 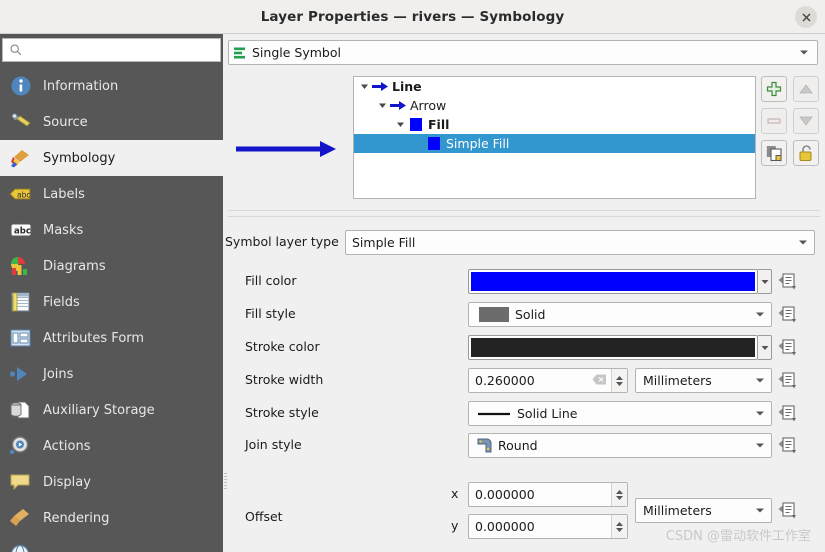 What do you see at coordinates (580, 242) in the screenshot?
I see `symbol-layer-type-combo: Simple Fill` at bounding box center [580, 242].